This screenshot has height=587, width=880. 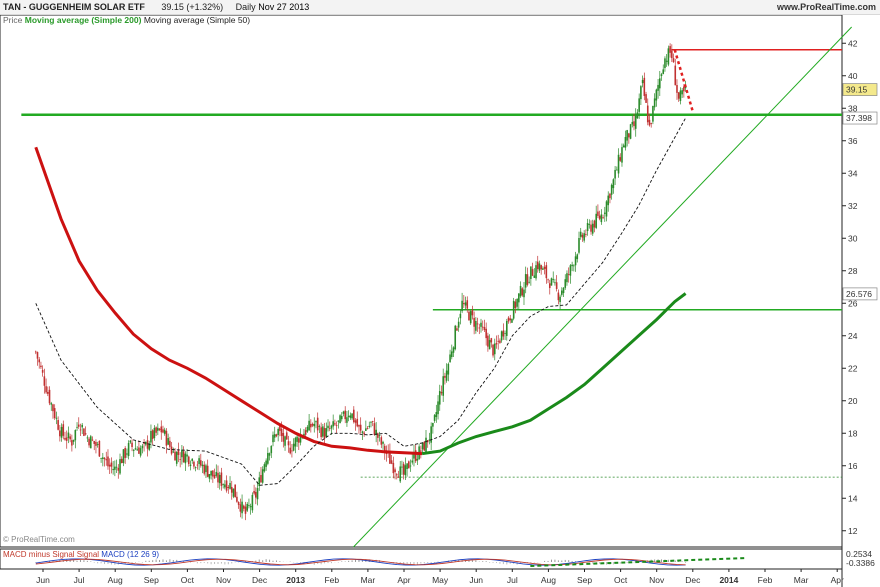 What do you see at coordinates (584, 580) in the screenshot?
I see `x-tick-label: Sep` at bounding box center [584, 580].